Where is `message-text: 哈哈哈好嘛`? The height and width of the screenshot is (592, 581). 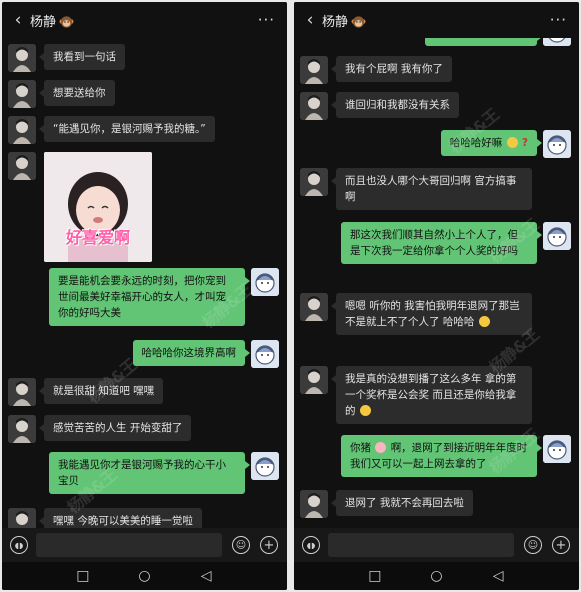
message-text: 哈哈哈好嘛 is located at coordinates (476, 143).